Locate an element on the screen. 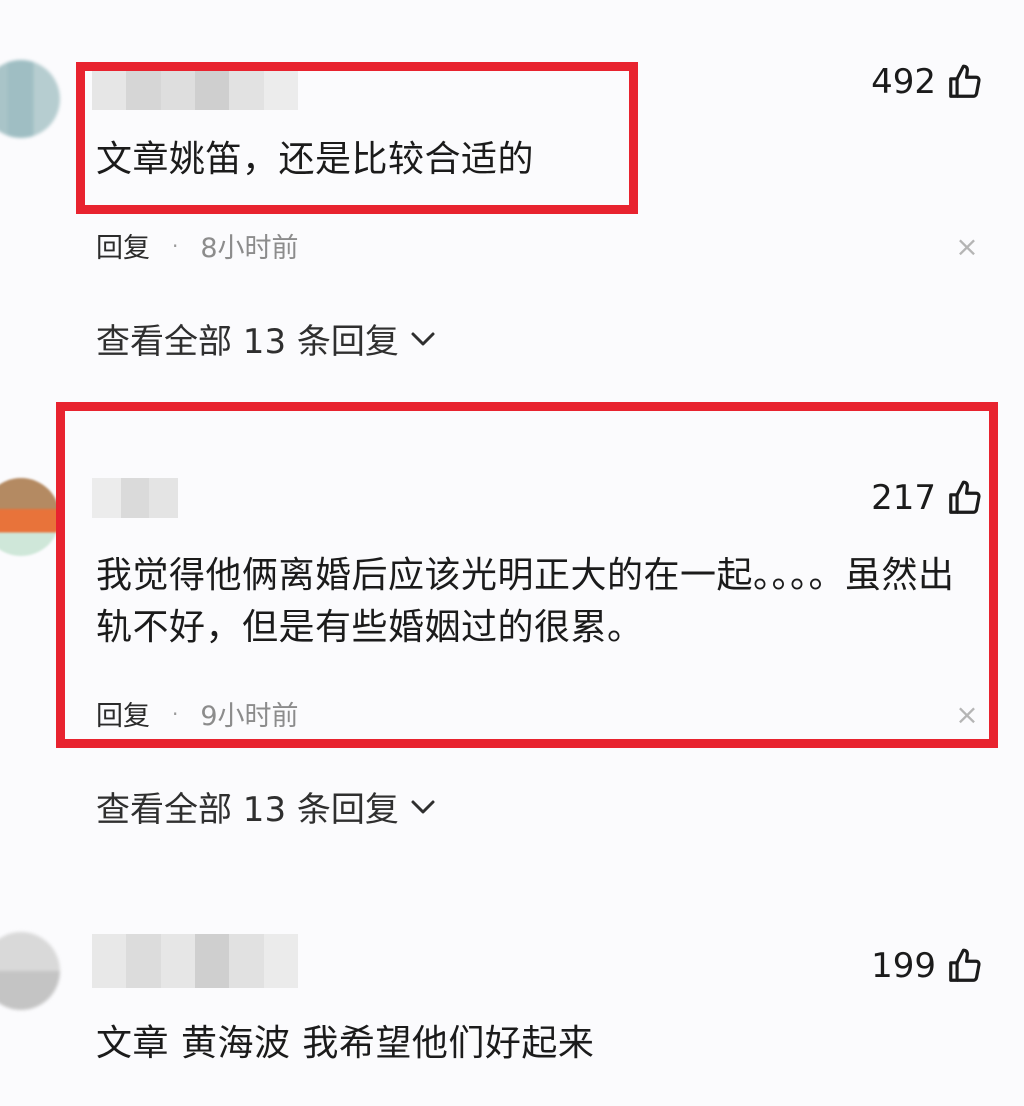 Image resolution: width=1024 pixels, height=1106 pixels. like-count: 492 is located at coordinates (903, 82).